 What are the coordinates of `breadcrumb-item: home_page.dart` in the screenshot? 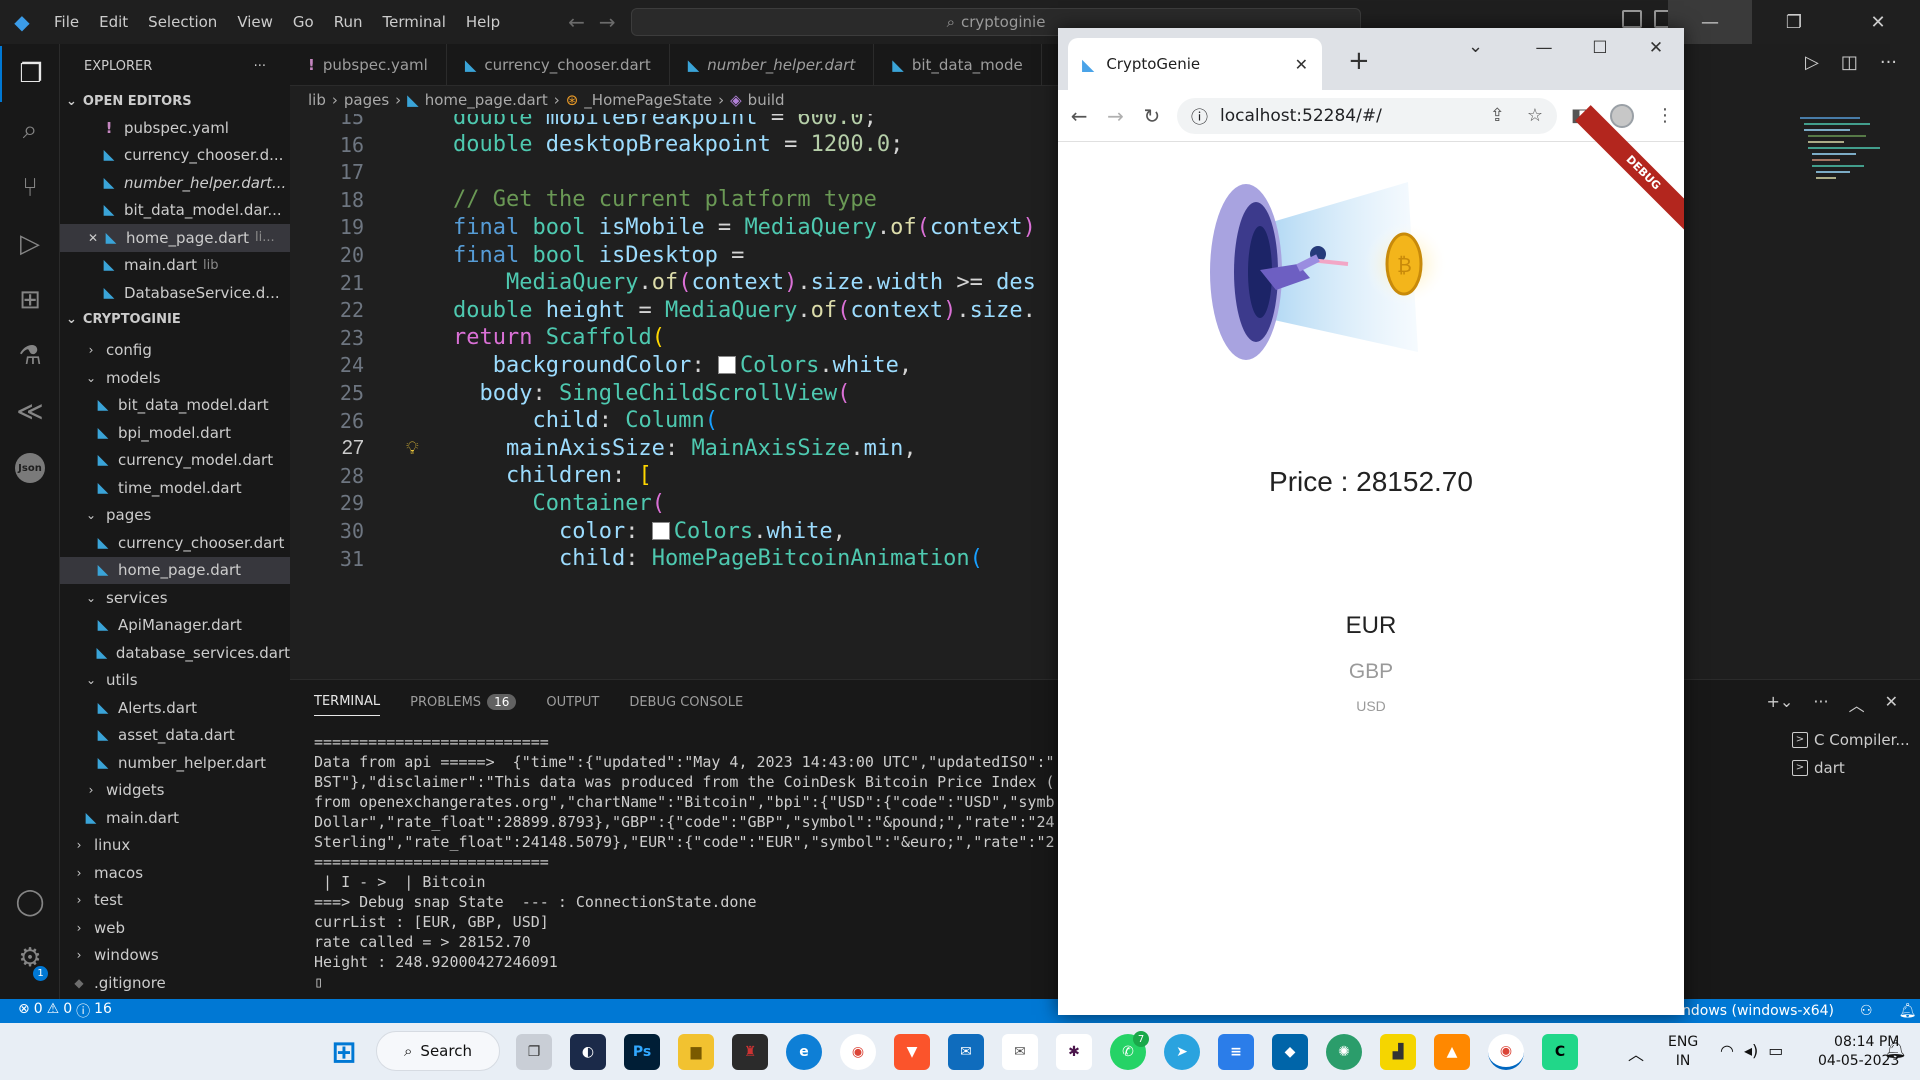 It's located at (486, 100).